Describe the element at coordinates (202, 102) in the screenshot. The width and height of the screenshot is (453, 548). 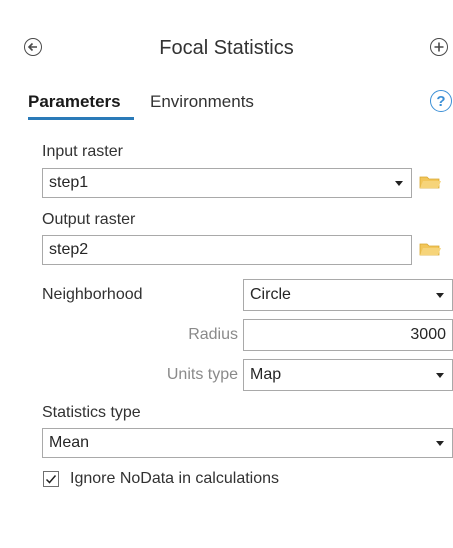
I see `tab-environments: Environments` at that location.